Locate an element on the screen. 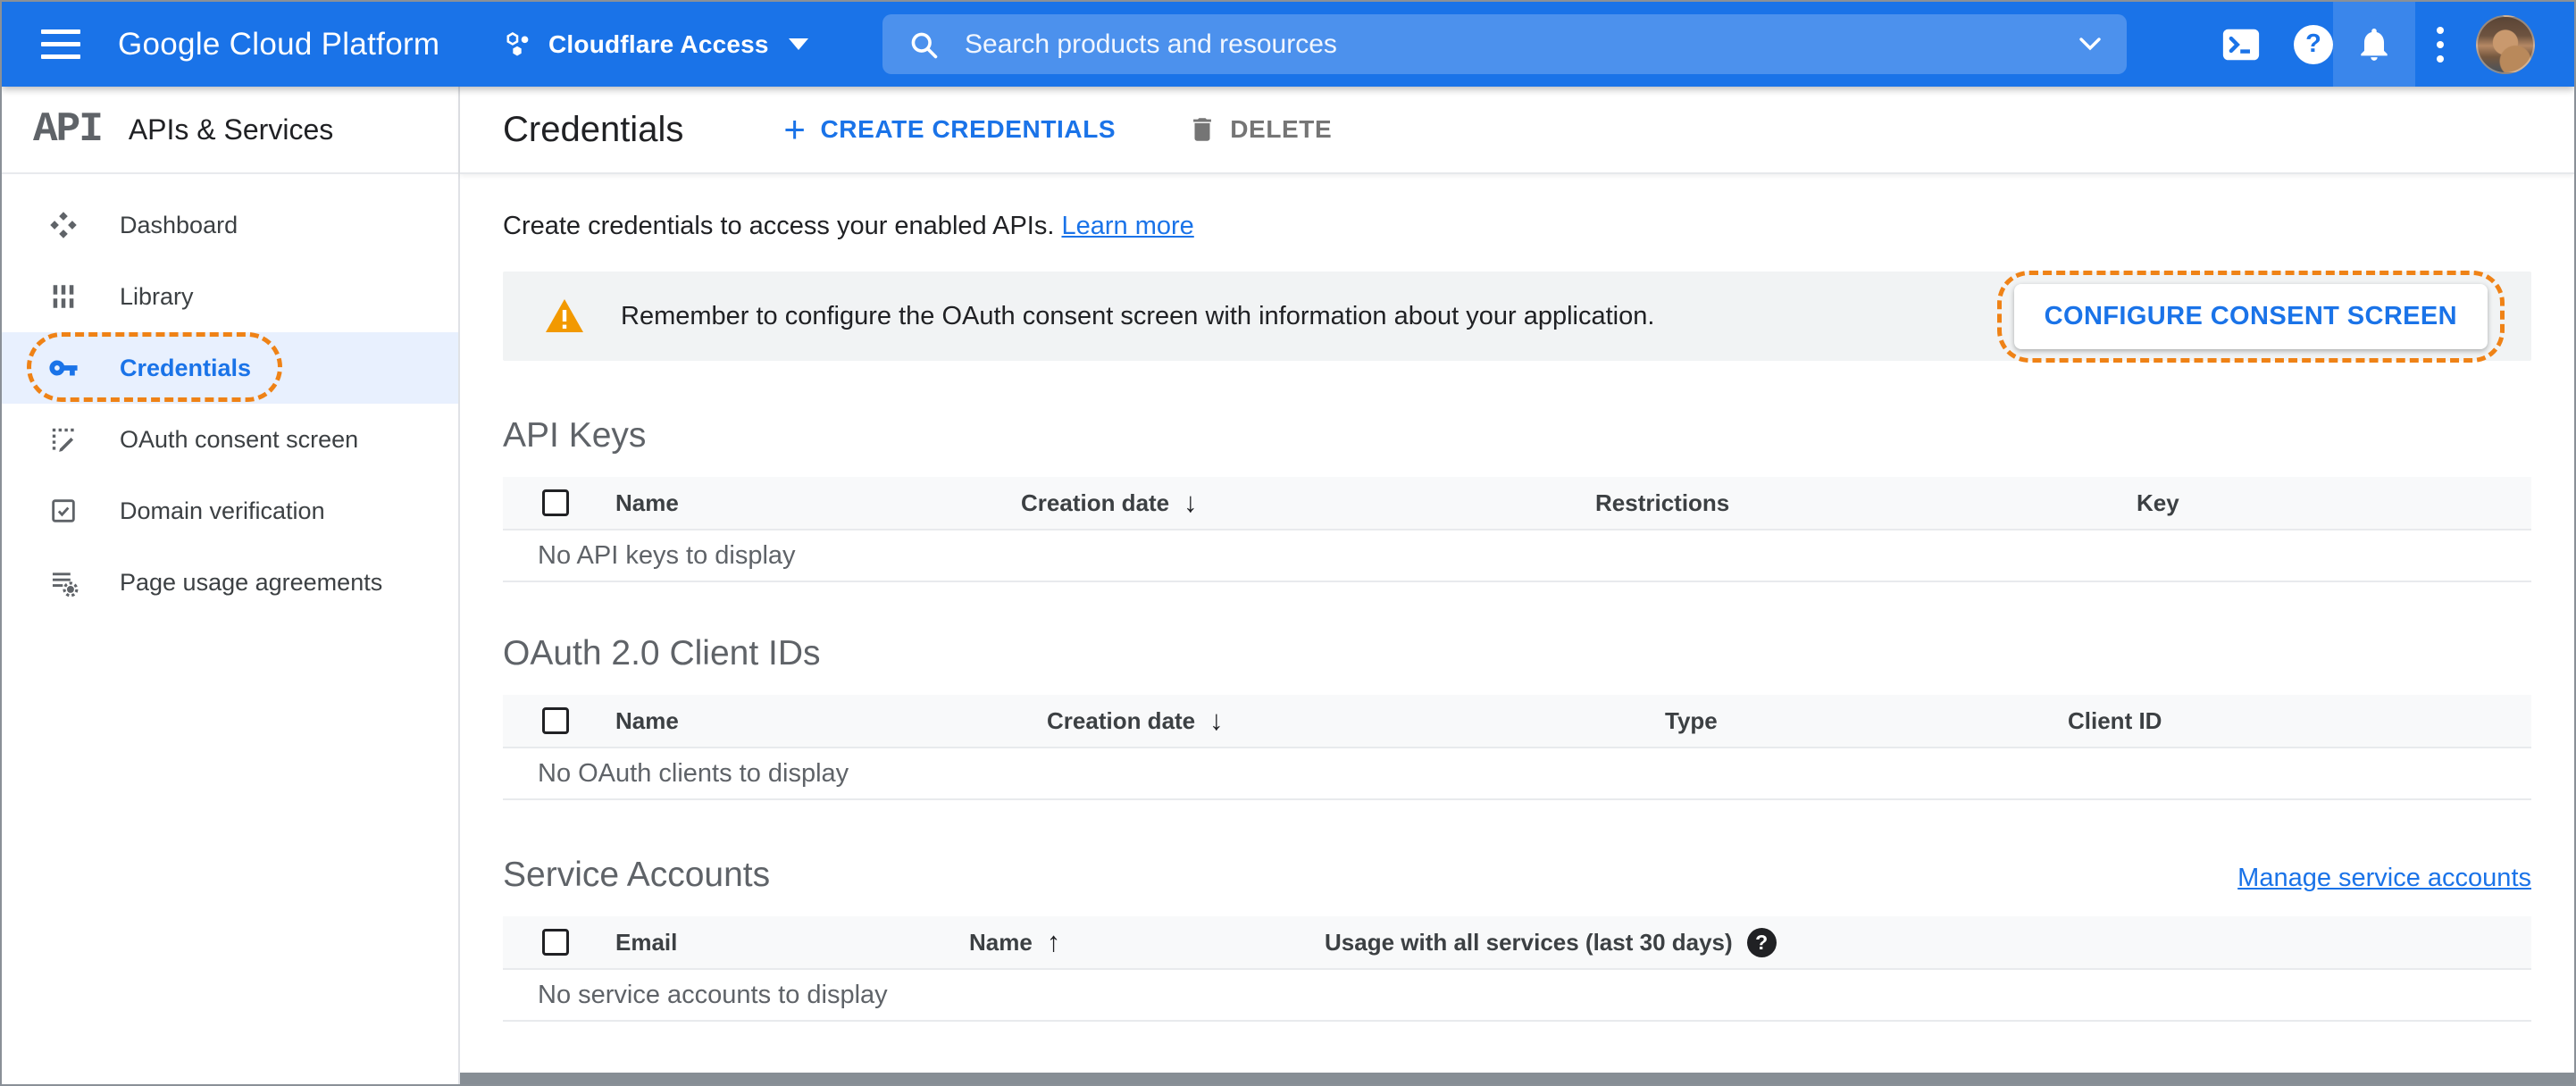 The image size is (2576, 1086). sidebar-item-page-usage-agreements: Page usage agreements is located at coordinates (230, 582).